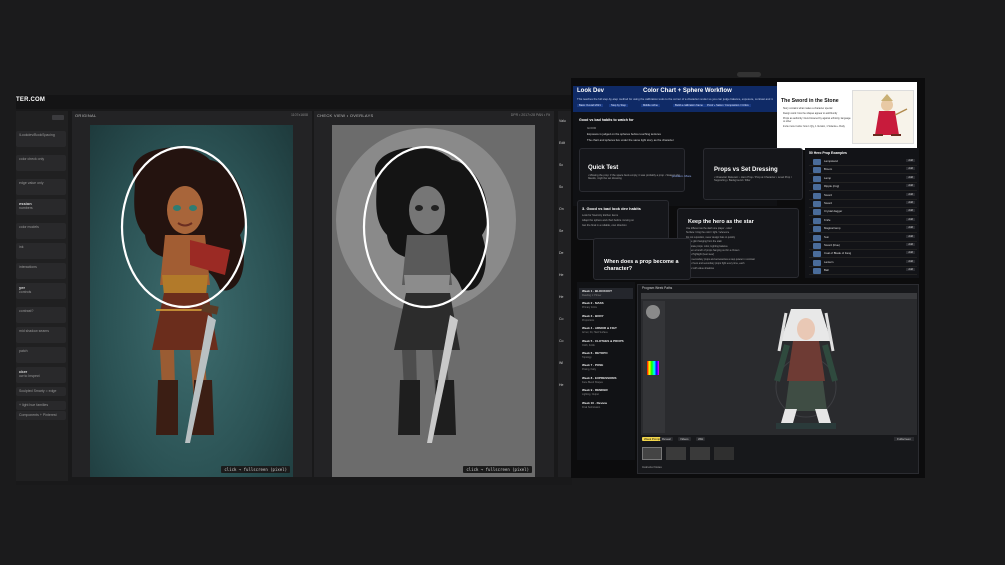  I want to click on lookdev-tab: Basic Overall 2021, so click(590, 105).